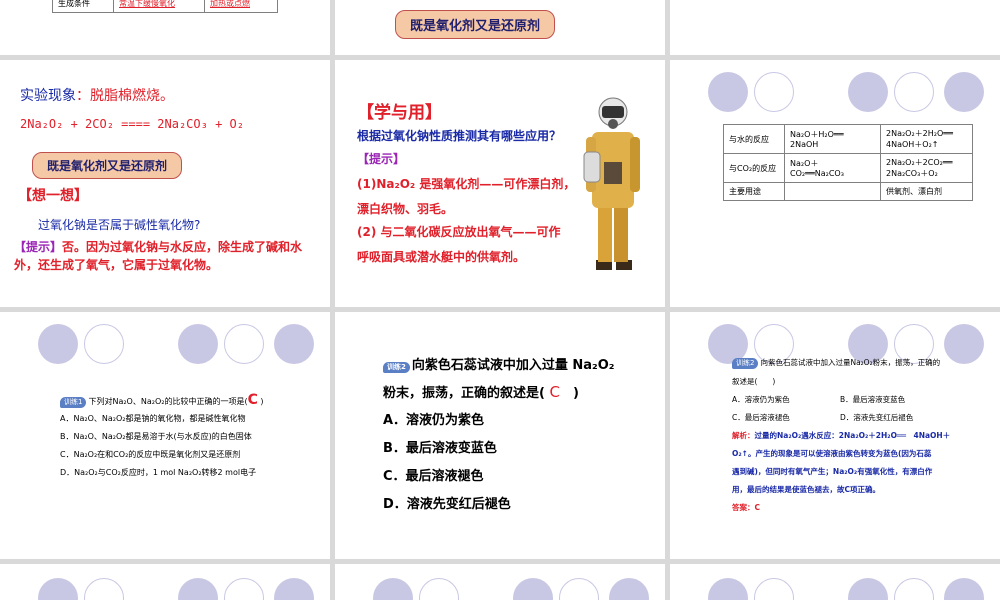 Image resolution: width=1000 pixels, height=600 pixels. I want to click on row-label: 主要用途, so click(754, 191).